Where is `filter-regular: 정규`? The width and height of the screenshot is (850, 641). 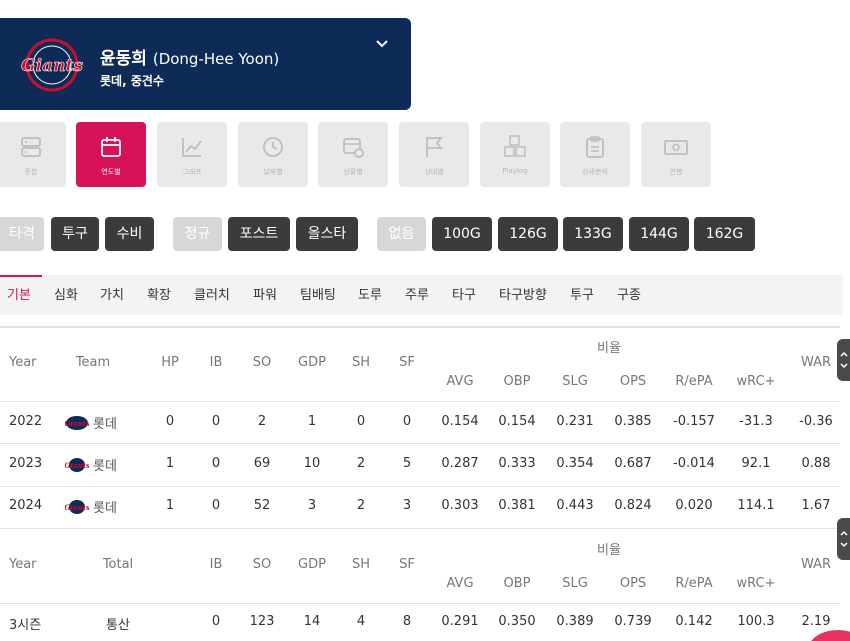 filter-regular: 정규 is located at coordinates (197, 234).